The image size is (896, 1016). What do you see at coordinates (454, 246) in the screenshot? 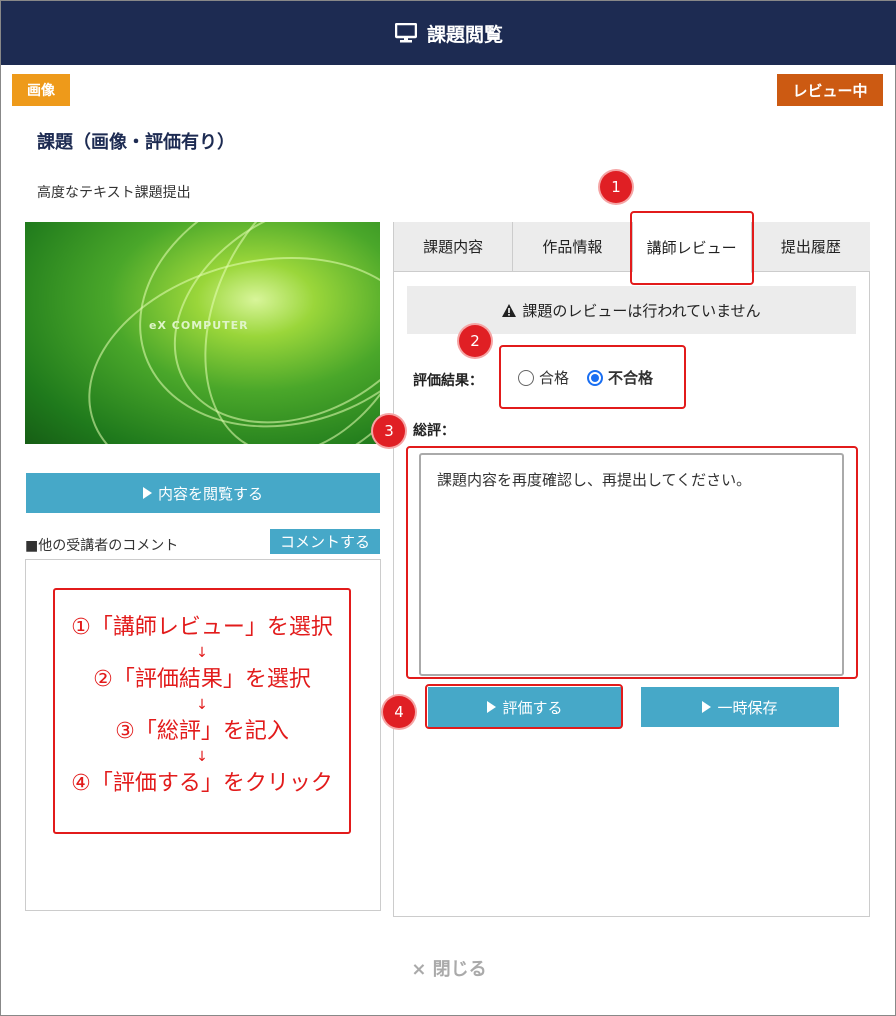
I see `tab-assignment-content: 課題内容` at bounding box center [454, 246].